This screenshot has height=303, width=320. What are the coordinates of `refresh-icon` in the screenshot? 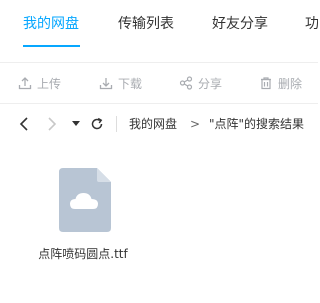 It's located at (97, 123).